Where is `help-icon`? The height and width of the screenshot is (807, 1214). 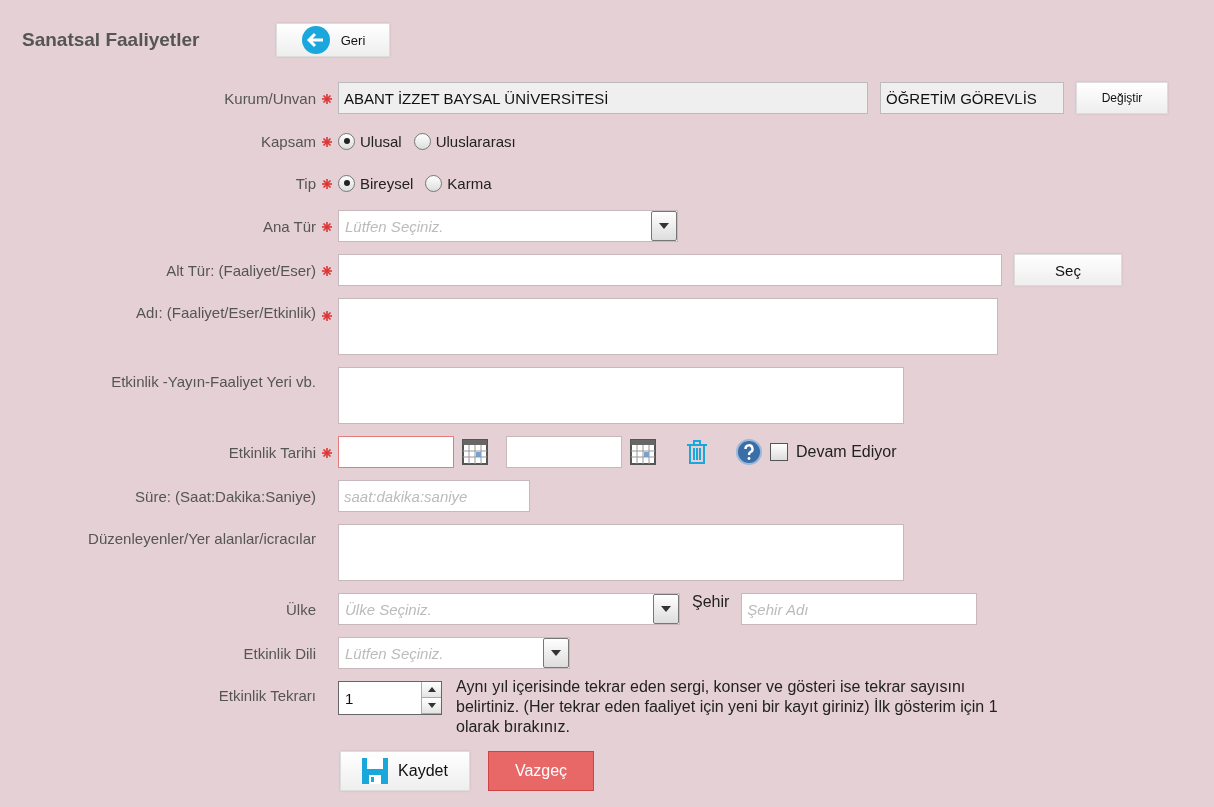
help-icon is located at coordinates (749, 452).